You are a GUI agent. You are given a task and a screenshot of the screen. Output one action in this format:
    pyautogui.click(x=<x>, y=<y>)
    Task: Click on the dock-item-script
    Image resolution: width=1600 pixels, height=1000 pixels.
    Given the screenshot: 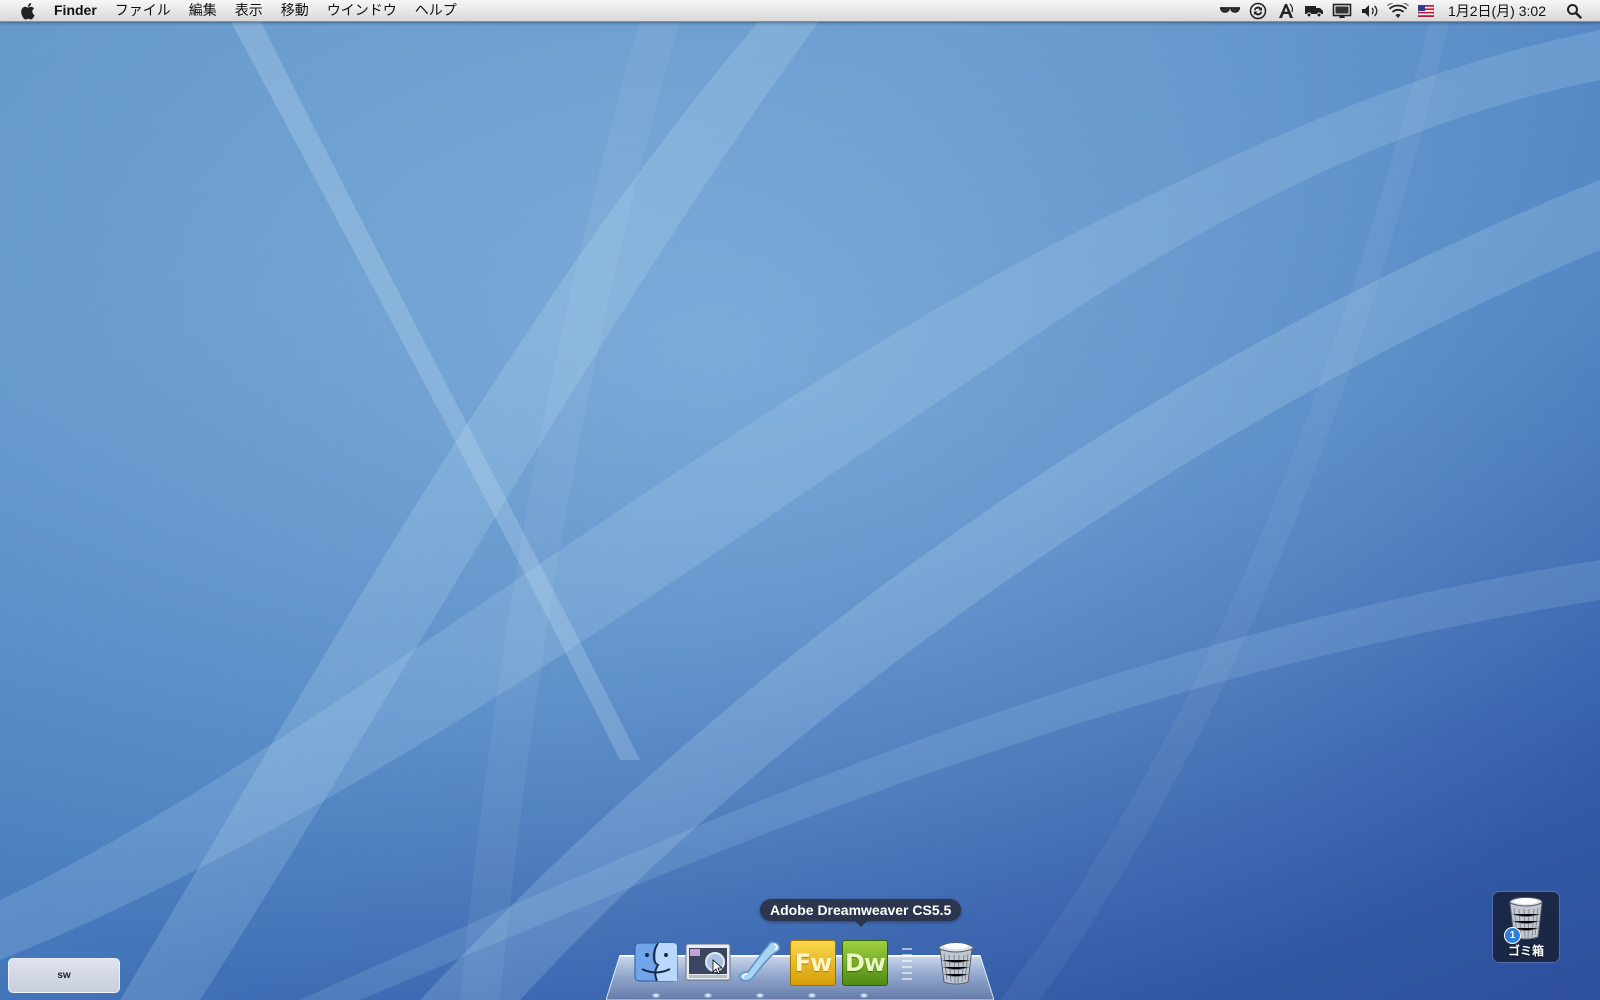 What is the action you would take?
    pyautogui.click(x=760, y=968)
    